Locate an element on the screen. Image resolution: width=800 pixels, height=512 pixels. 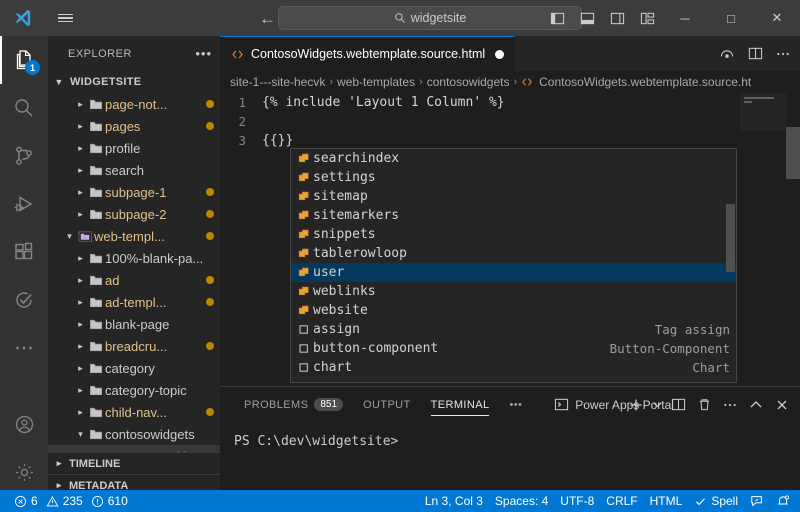
activity-item-extensions is located at coordinates (24, 252).